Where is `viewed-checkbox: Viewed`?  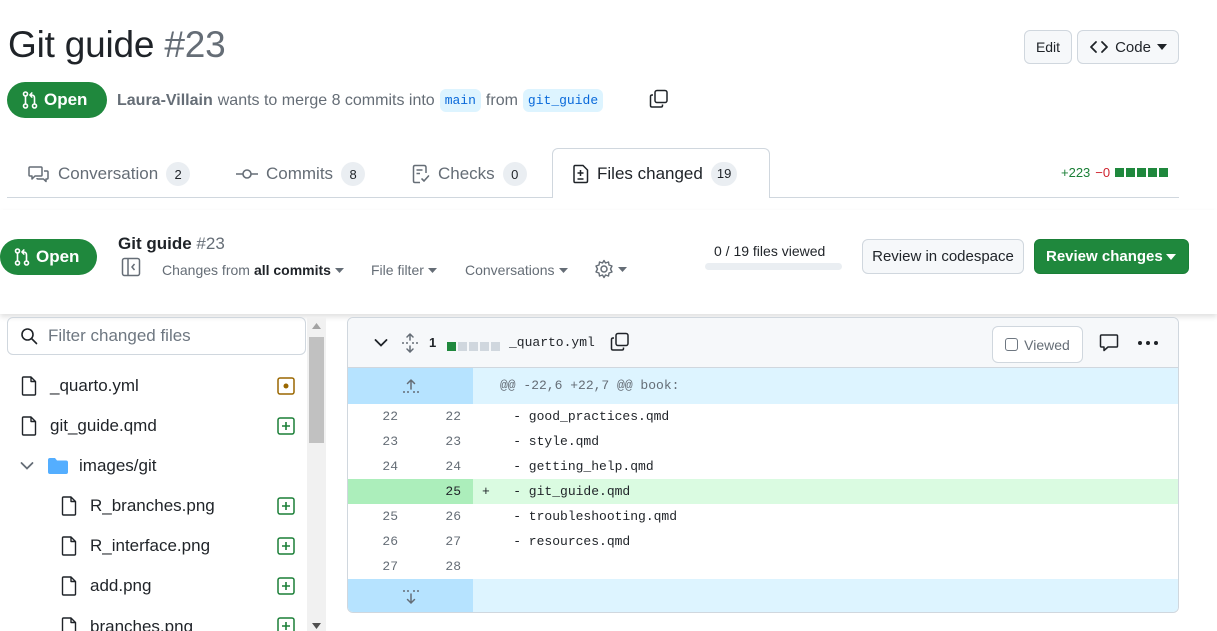
viewed-checkbox: Viewed is located at coordinates (1037, 344).